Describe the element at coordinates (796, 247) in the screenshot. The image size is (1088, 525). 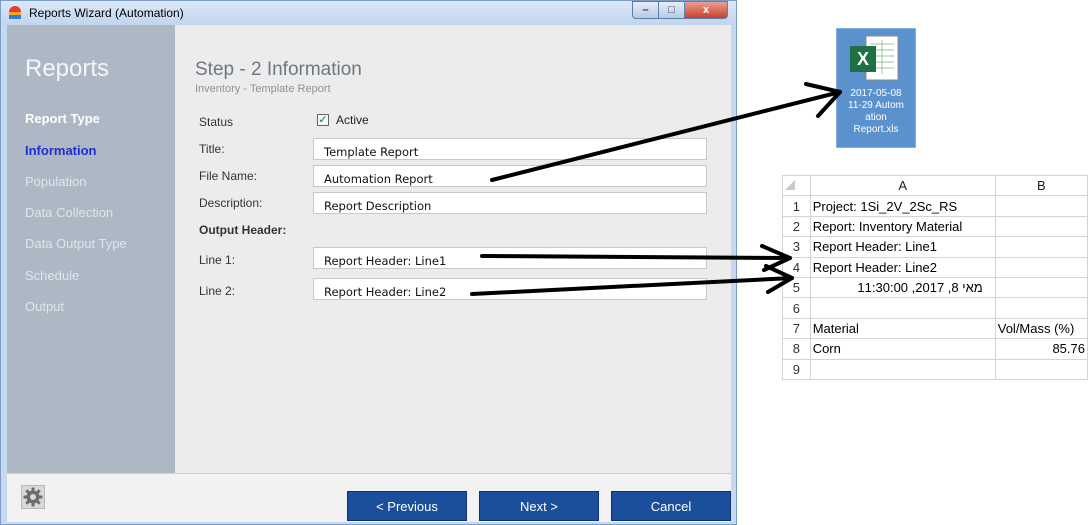
I see `row-header: 3` at that location.